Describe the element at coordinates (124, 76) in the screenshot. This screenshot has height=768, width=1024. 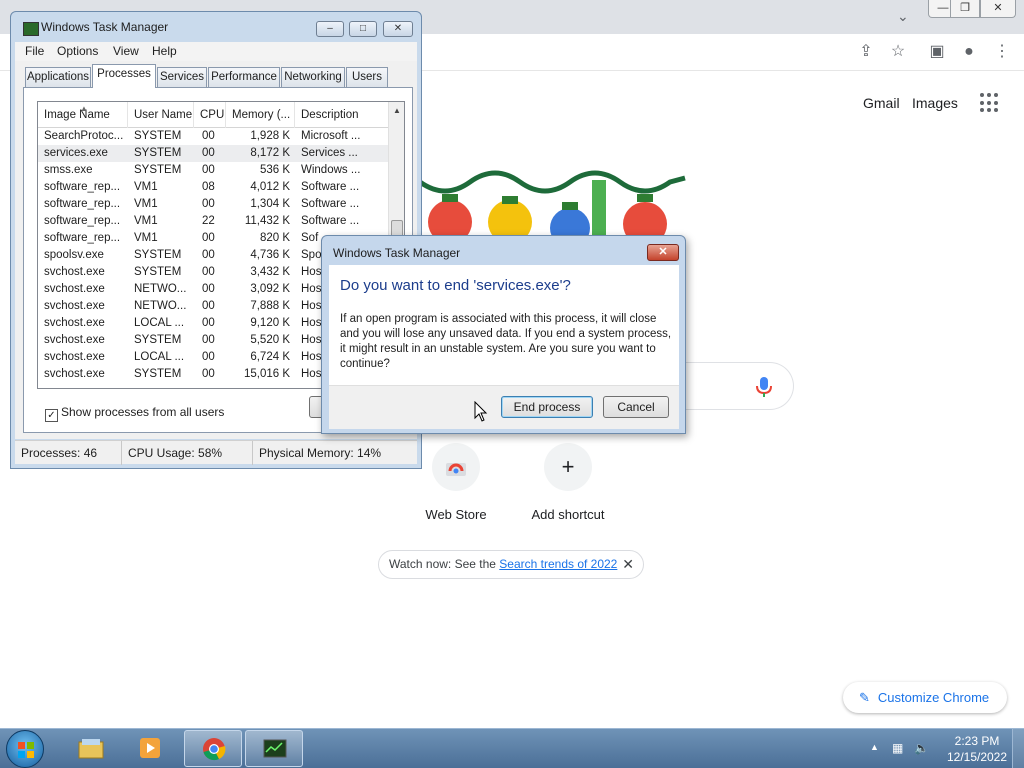
I see `tab-processes: Processes` at that location.